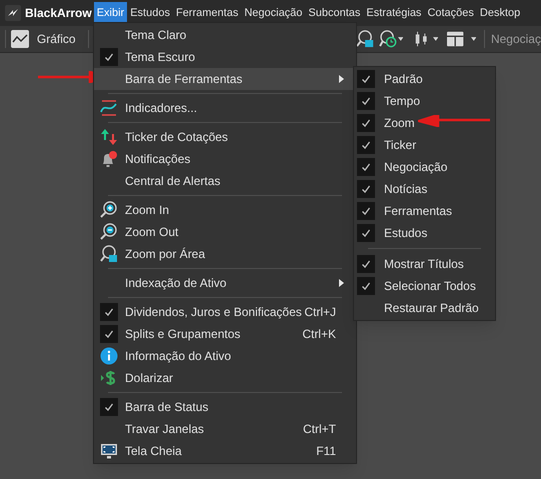 The image size is (541, 479). Describe the element at coordinates (19, 39) in the screenshot. I see `chart-icon` at that location.